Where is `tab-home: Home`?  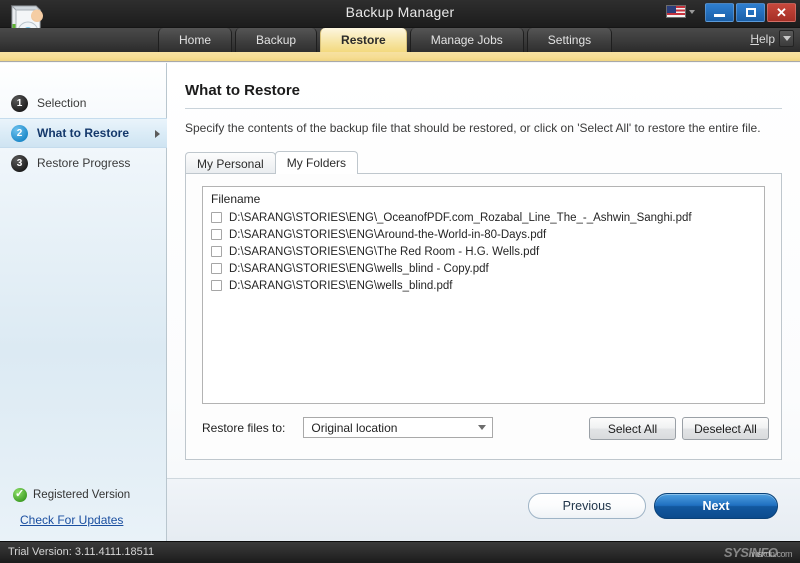
tab-home: Home is located at coordinates (195, 40).